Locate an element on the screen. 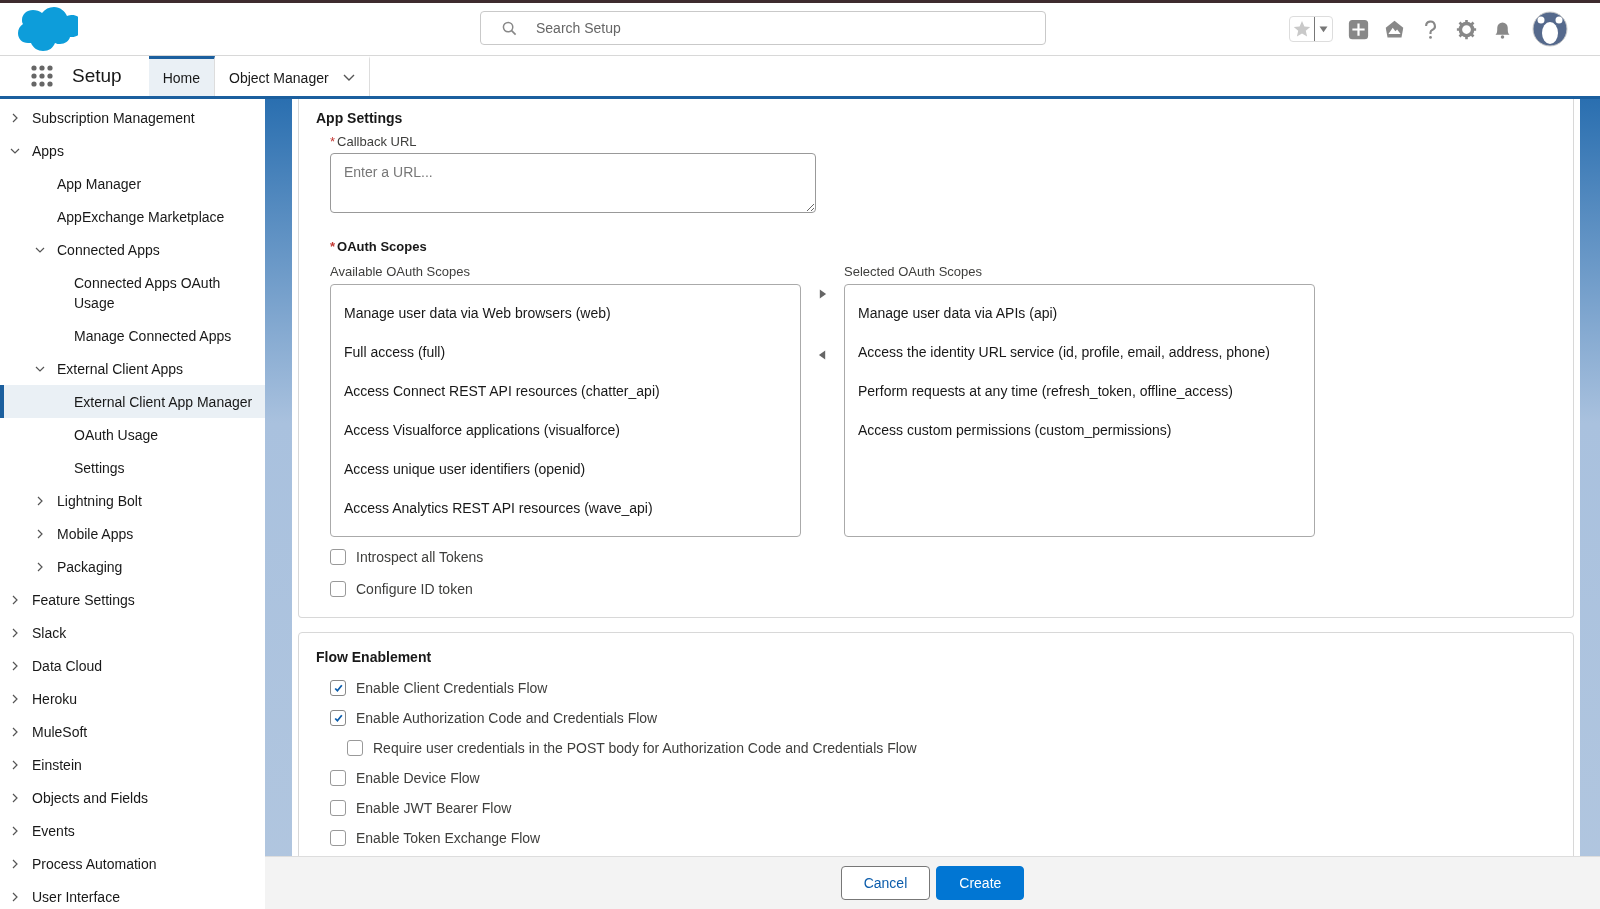 Image resolution: width=1600 pixels, height=909 pixels. sidebar-item: Process Automation is located at coordinates (132, 863).